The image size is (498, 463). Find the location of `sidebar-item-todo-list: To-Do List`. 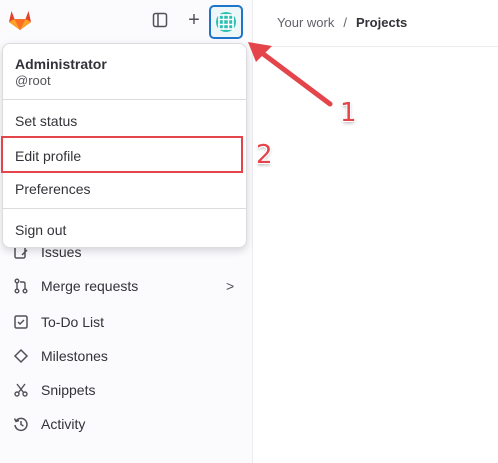

sidebar-item-todo-list: To-Do List is located at coordinates (126, 322).